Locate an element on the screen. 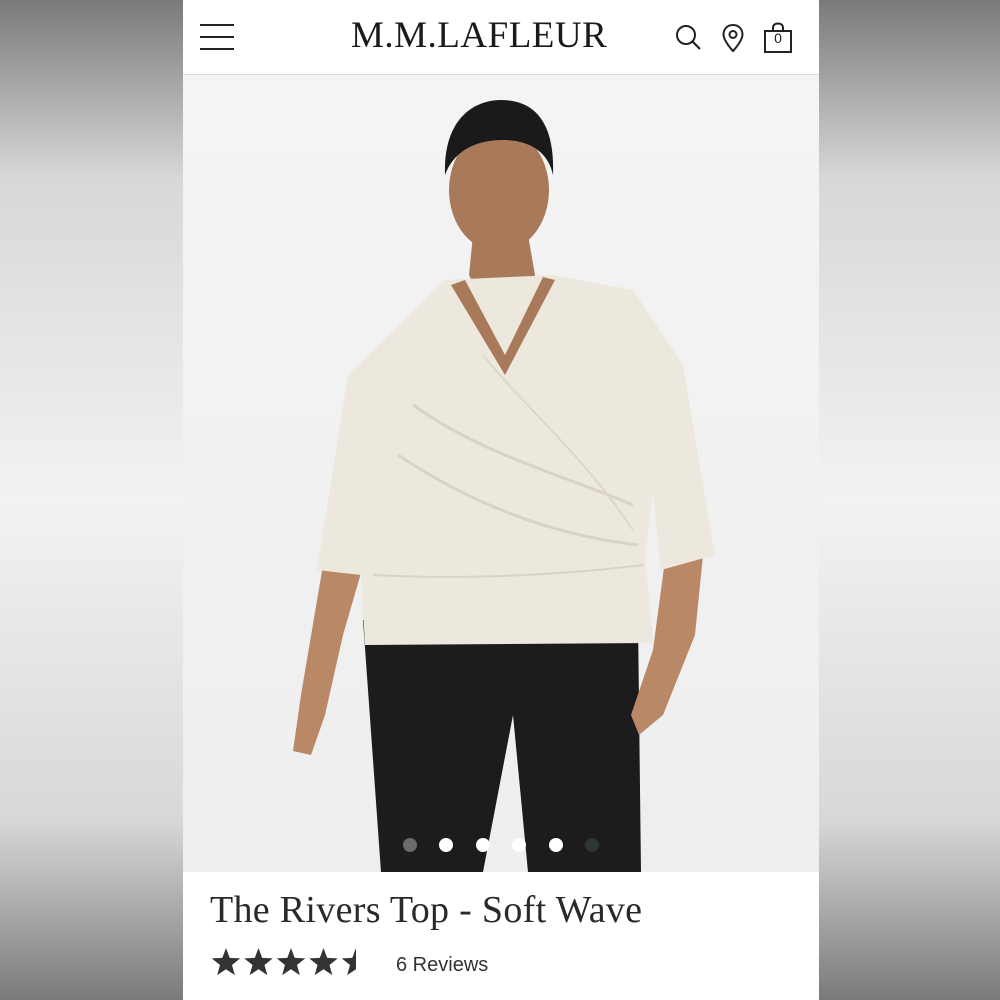 Image resolution: width=1000 pixels, height=1000 pixels. site-header: M.M.LAFLEUR 0 is located at coordinates (501, 37).